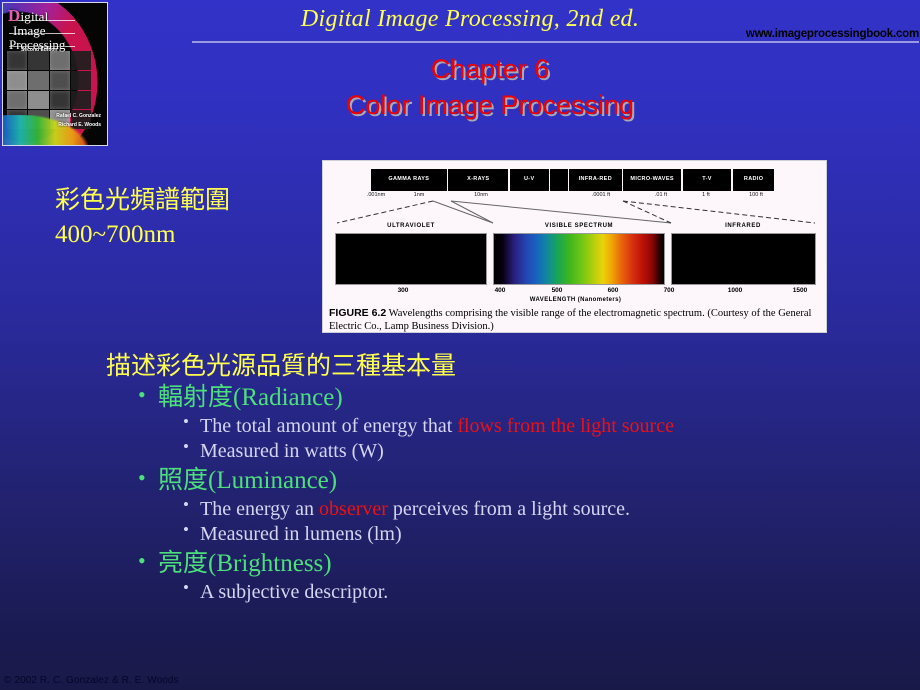  Describe the element at coordinates (470, 19) in the screenshot. I see `slide-header-title: Digital Image Processing, 2nd ed.` at that location.